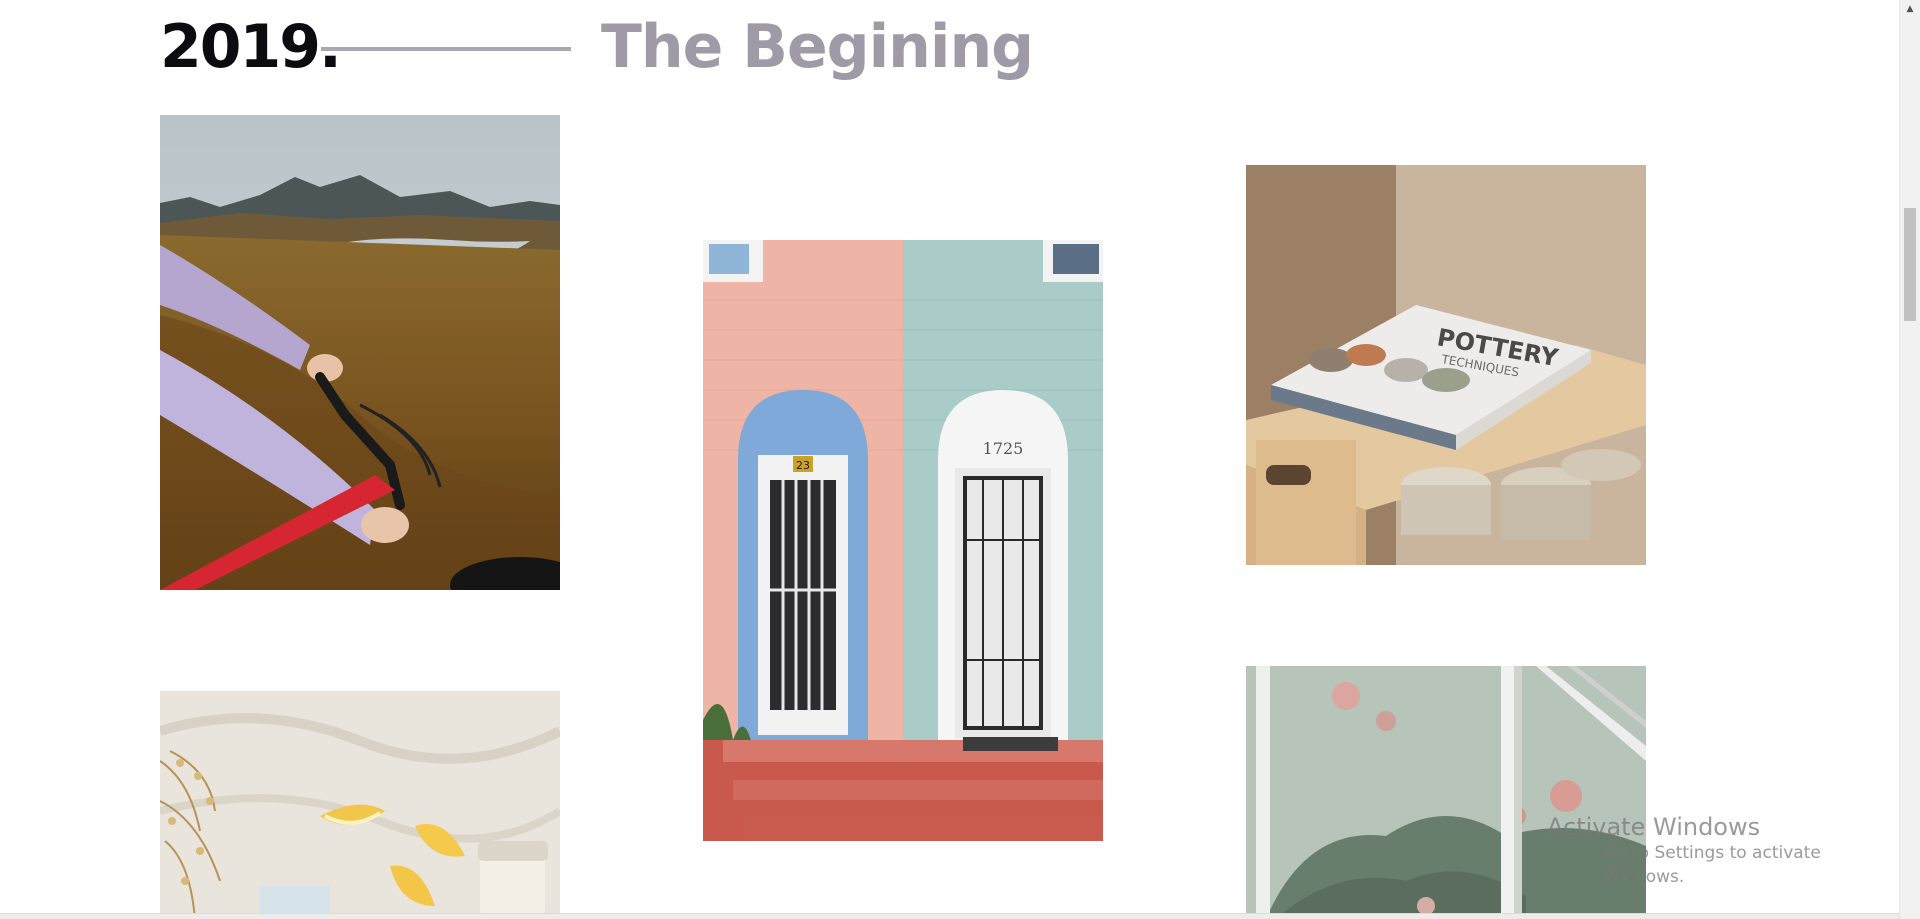  What do you see at coordinates (1910, 264) in the screenshot?
I see `scroll-thumb` at bounding box center [1910, 264].